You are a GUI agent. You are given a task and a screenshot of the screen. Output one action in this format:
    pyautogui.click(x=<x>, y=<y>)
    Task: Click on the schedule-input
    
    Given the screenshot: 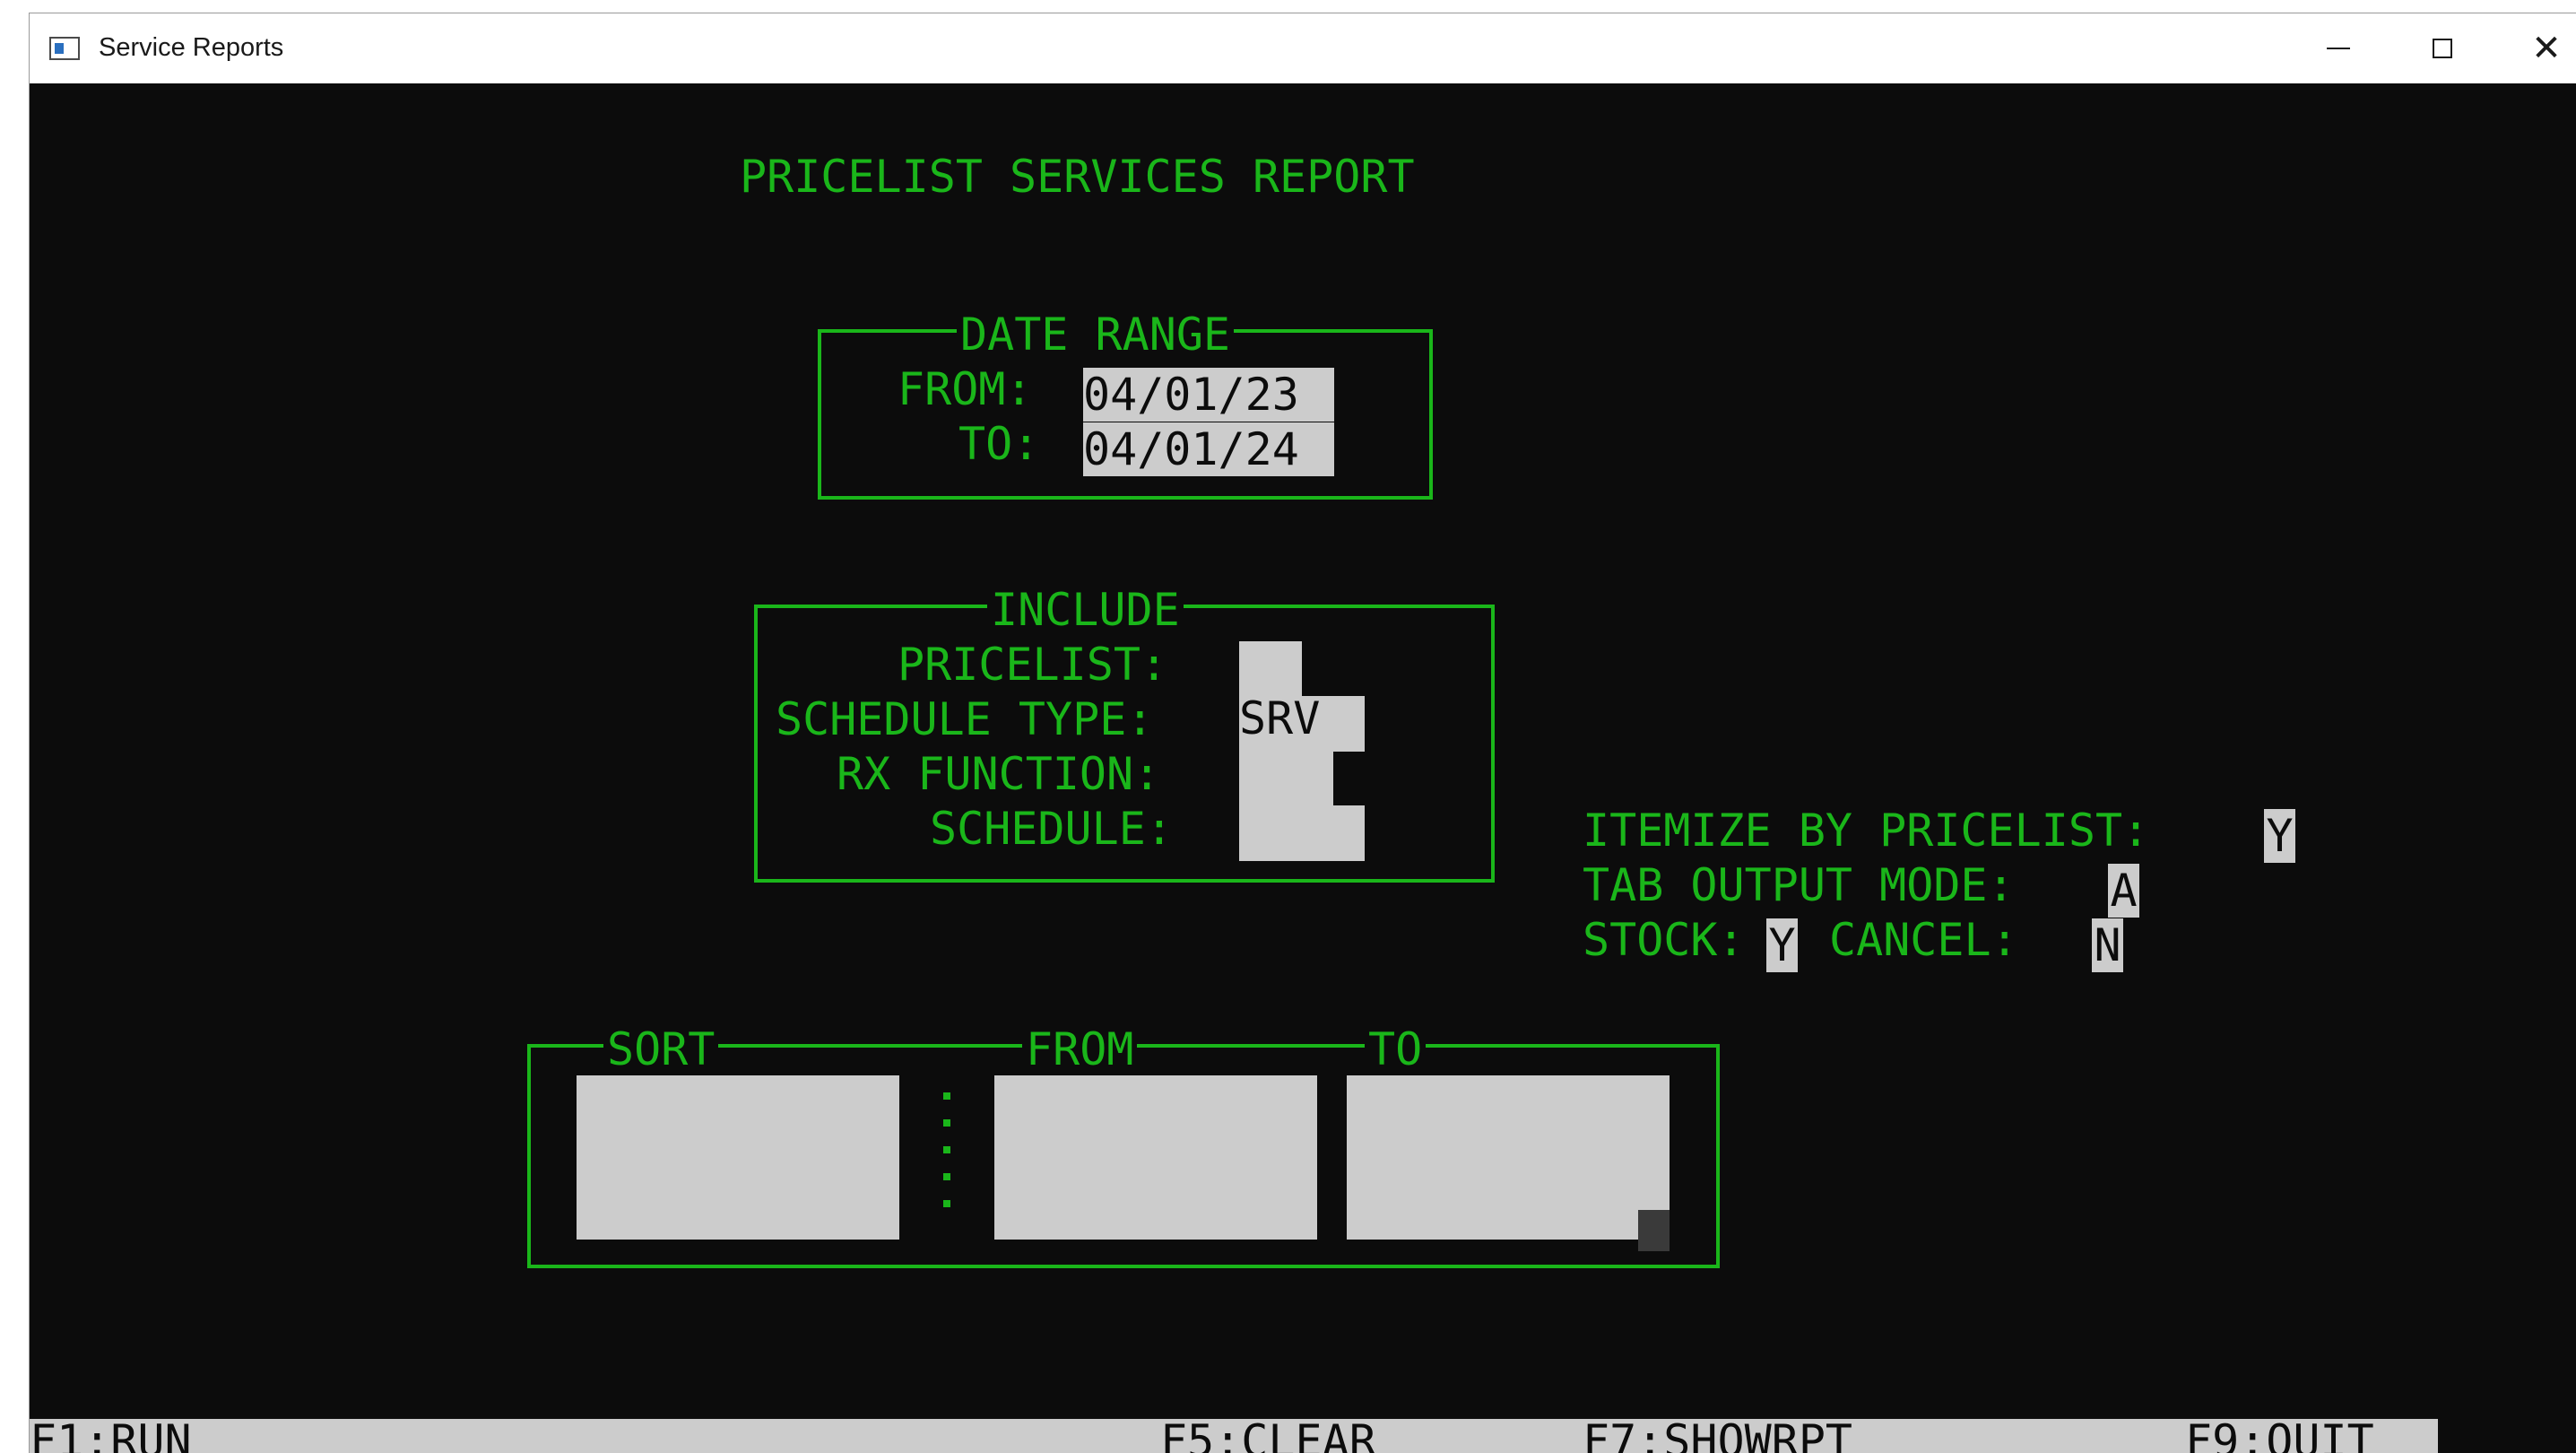 What is the action you would take?
    pyautogui.click(x=1302, y=833)
    